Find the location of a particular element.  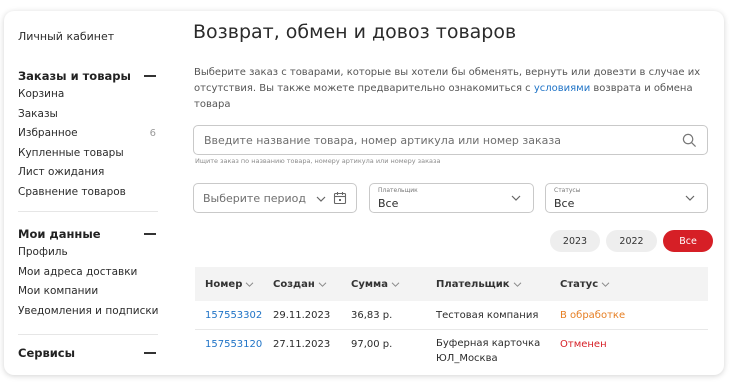

sidebar-item-companies: Мои компании is located at coordinates (88, 292).